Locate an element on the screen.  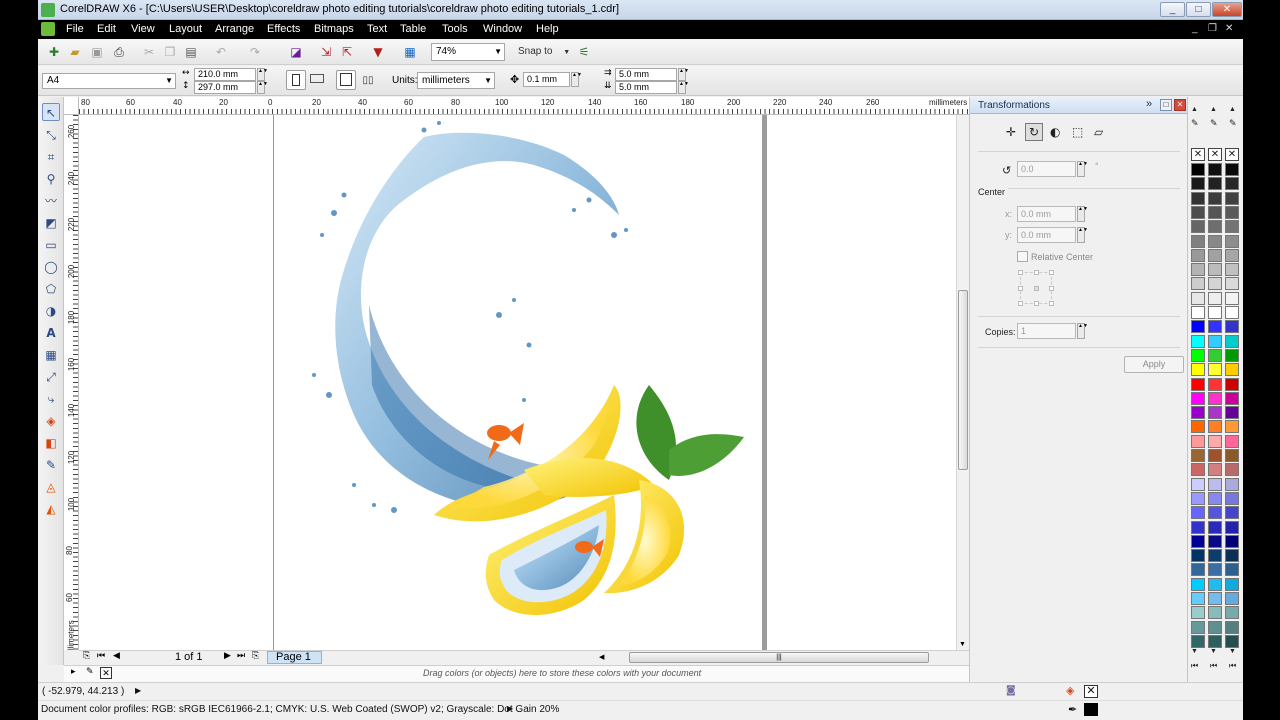
apply-button: Apply is located at coordinates (1154, 364).